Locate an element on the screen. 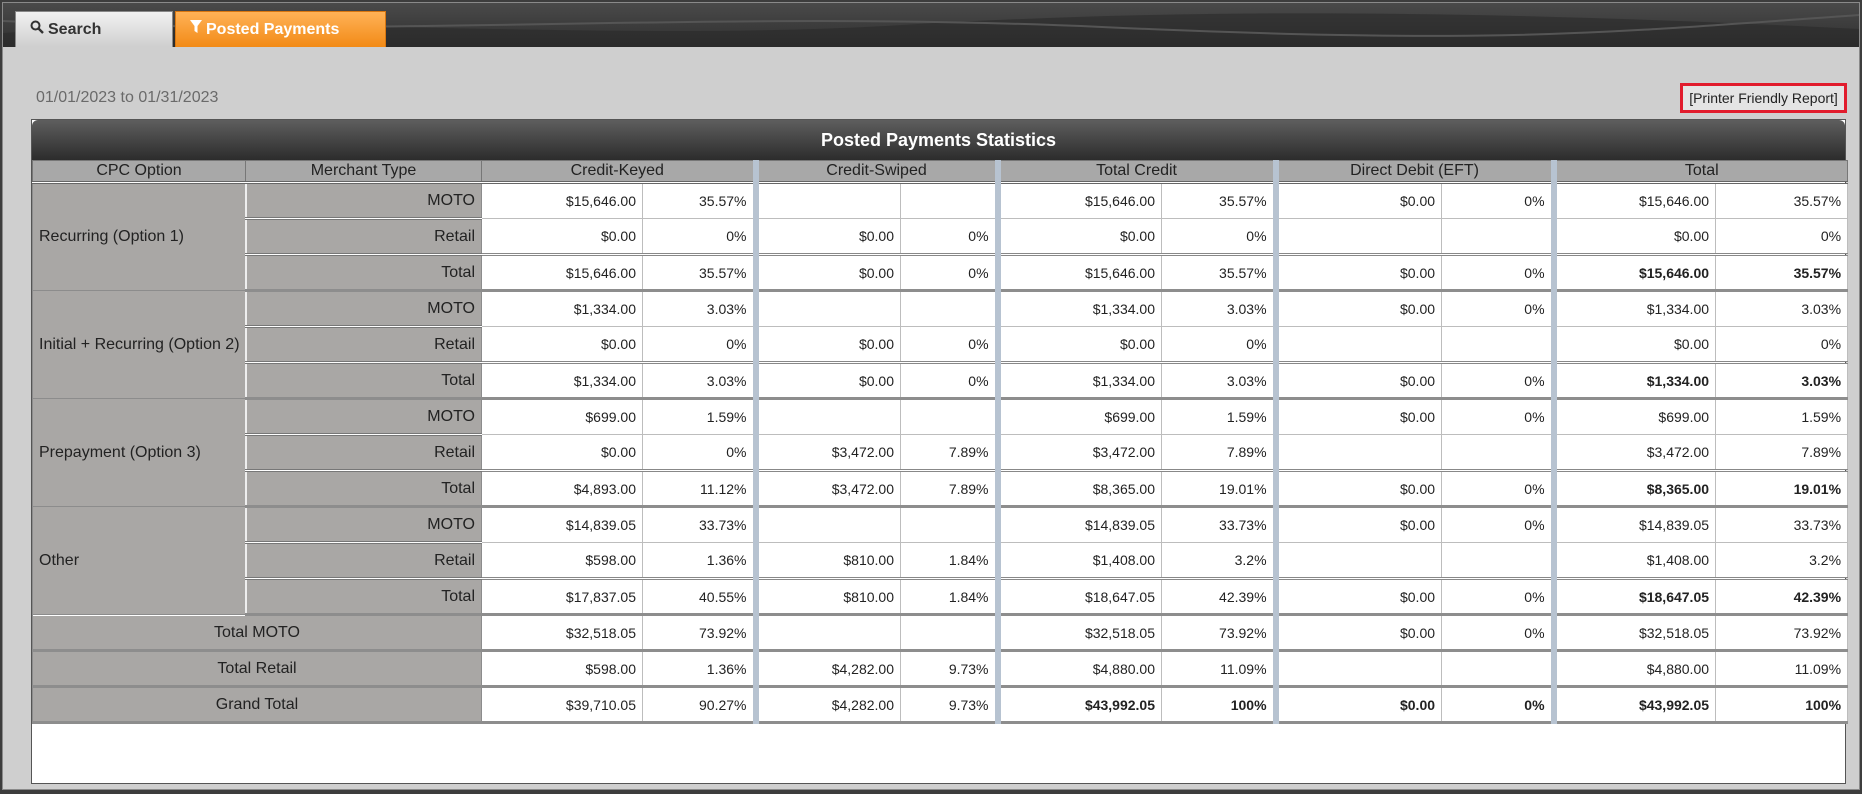 The width and height of the screenshot is (1862, 794). tab-search-options: Search Options is located at coordinates (94, 29).